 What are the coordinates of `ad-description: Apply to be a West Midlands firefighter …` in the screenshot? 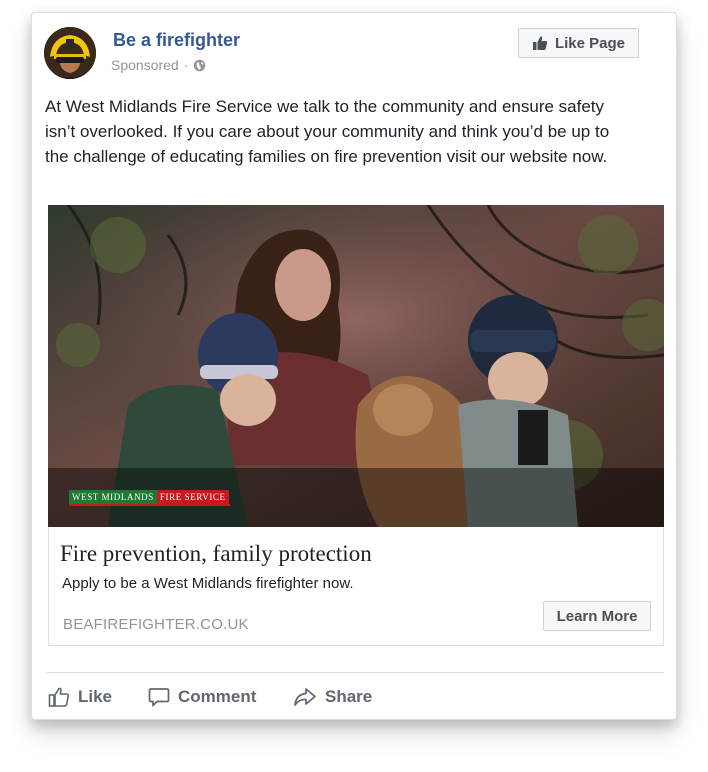 It's located at (208, 583).